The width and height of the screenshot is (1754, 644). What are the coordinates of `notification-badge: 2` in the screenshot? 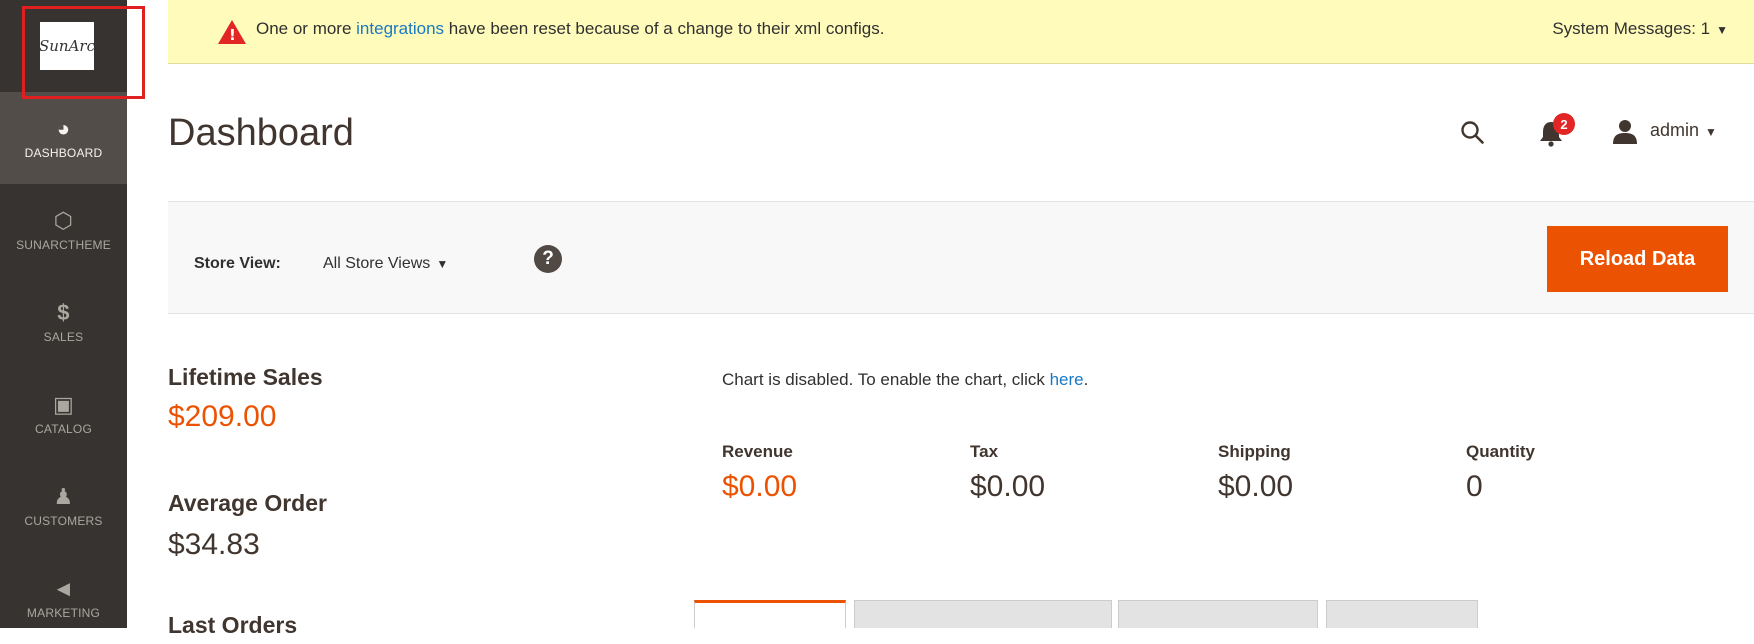 It's located at (1564, 124).